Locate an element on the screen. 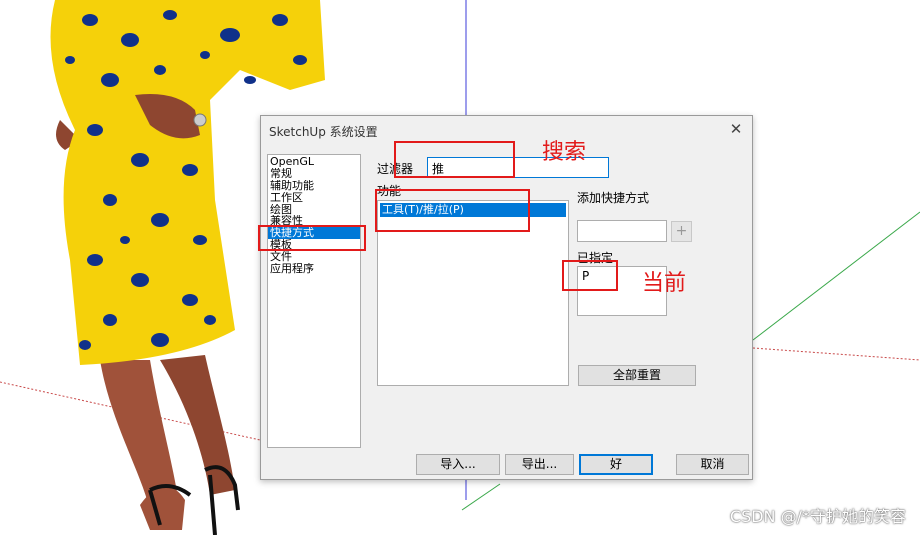 This screenshot has height=535, width=920. red-axis-line-right is located at coordinates (836, 354).